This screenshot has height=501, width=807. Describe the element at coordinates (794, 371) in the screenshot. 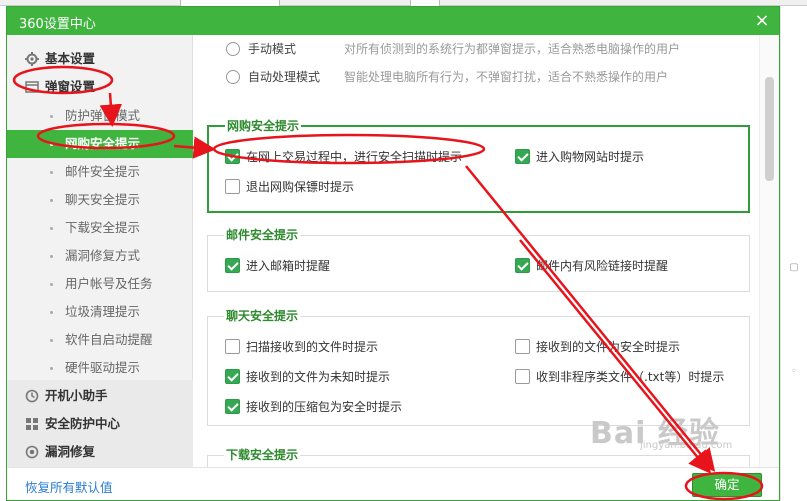

I see `background-glyph: ◦` at that location.